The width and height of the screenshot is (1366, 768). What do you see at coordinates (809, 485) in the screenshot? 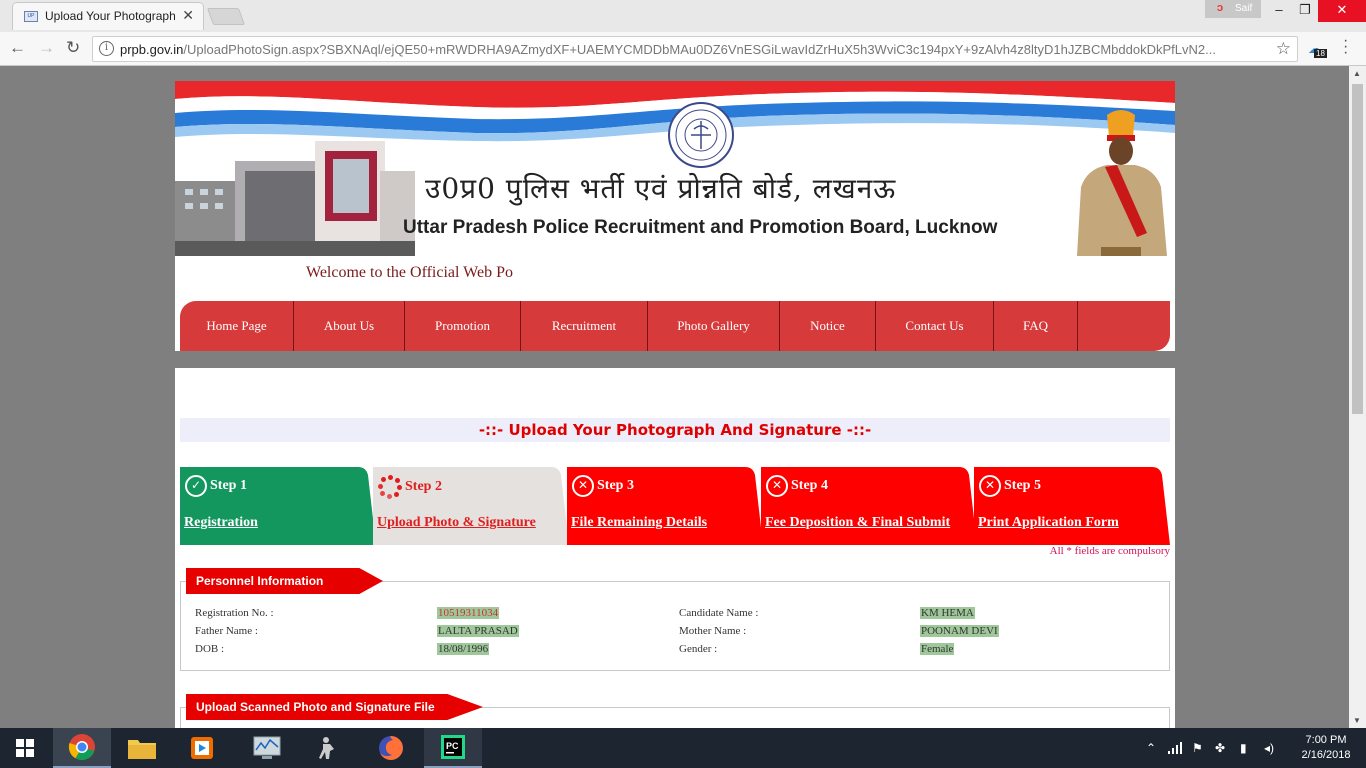
I see `step-4-label: Step 4` at bounding box center [809, 485].